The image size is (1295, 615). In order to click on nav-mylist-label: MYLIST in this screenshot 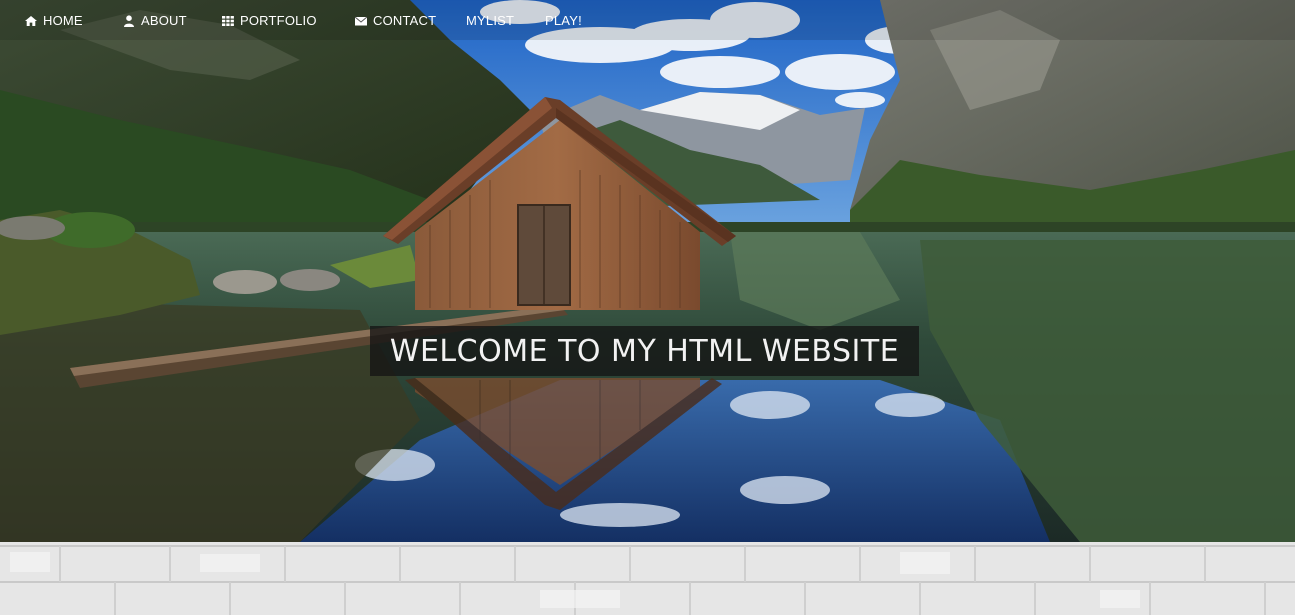, I will do `click(490, 20)`.